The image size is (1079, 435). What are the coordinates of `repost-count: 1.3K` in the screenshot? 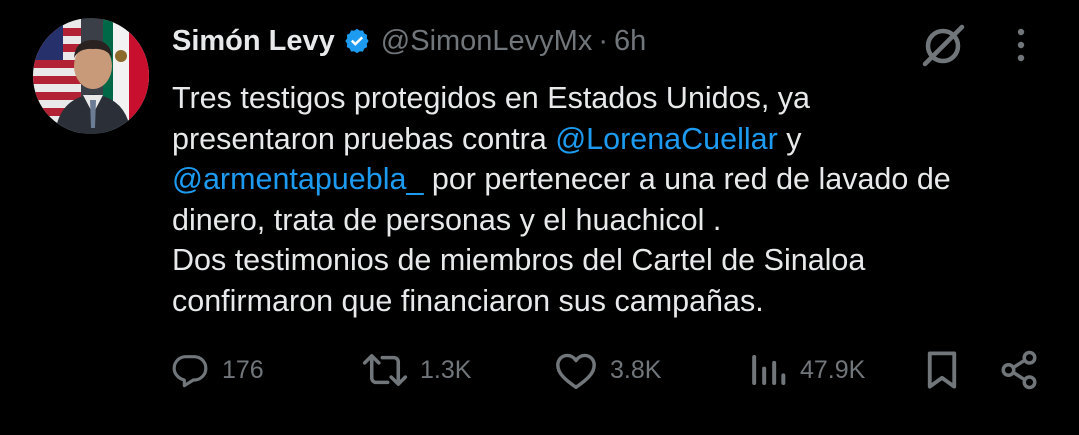 It's located at (446, 369).